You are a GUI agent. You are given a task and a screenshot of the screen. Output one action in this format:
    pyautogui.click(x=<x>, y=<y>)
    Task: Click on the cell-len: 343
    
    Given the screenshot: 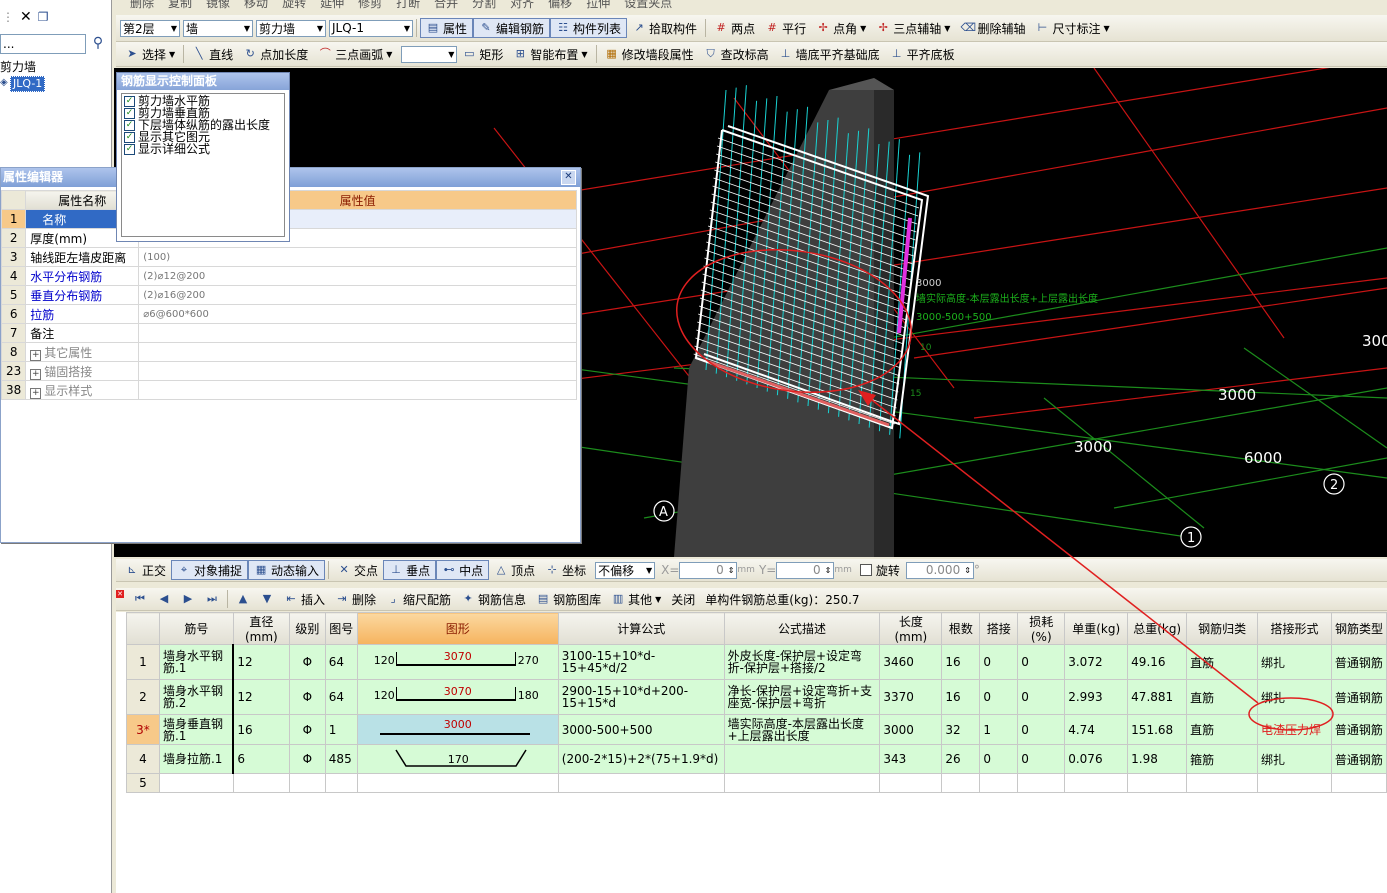 What is the action you would take?
    pyautogui.click(x=911, y=759)
    